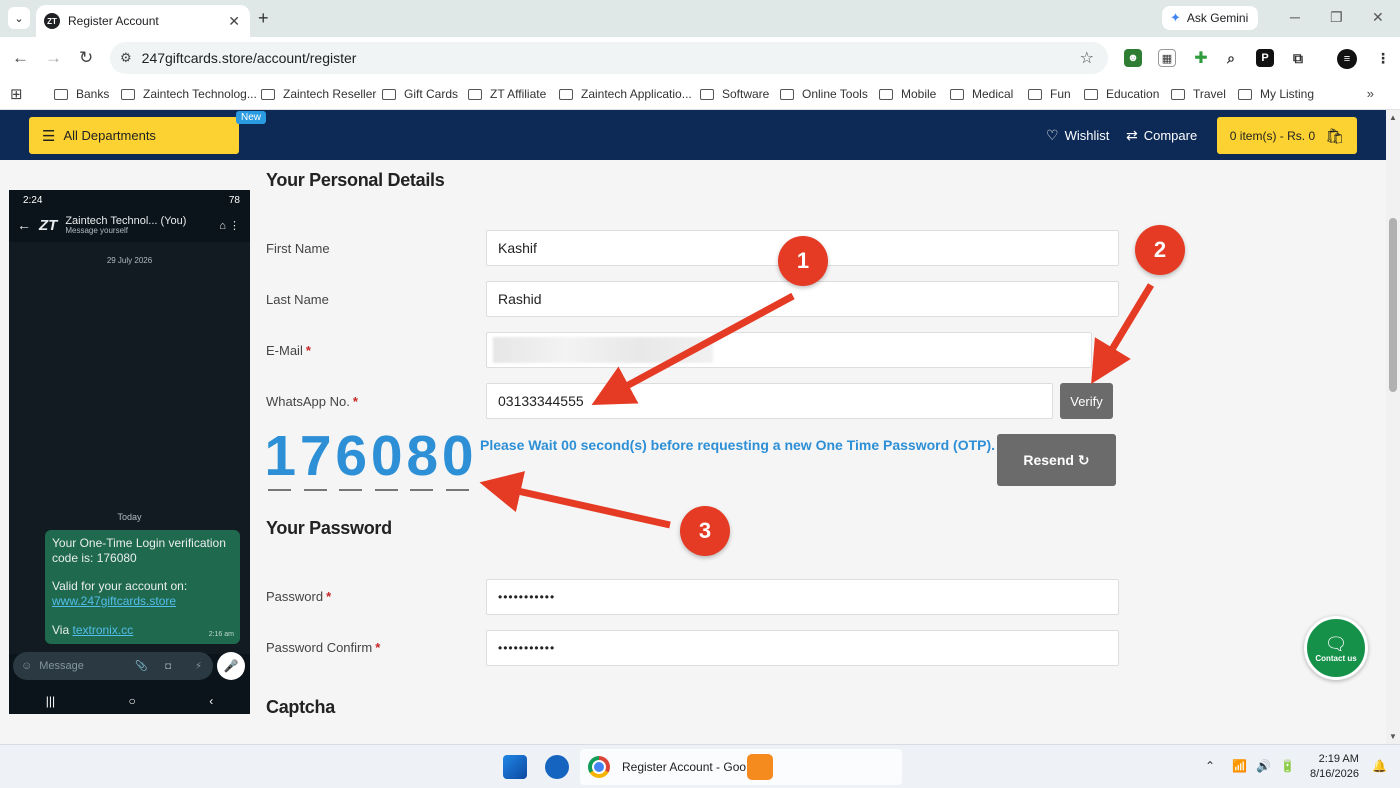  I want to click on reload-icon: ↻, so click(86, 58).